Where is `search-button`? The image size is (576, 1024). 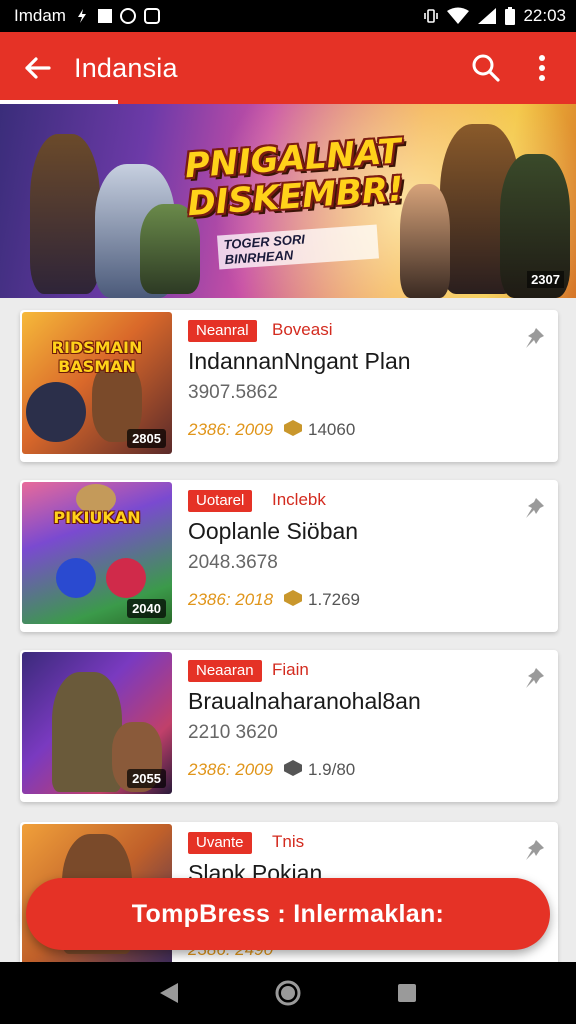
search-button is located at coordinates (486, 68).